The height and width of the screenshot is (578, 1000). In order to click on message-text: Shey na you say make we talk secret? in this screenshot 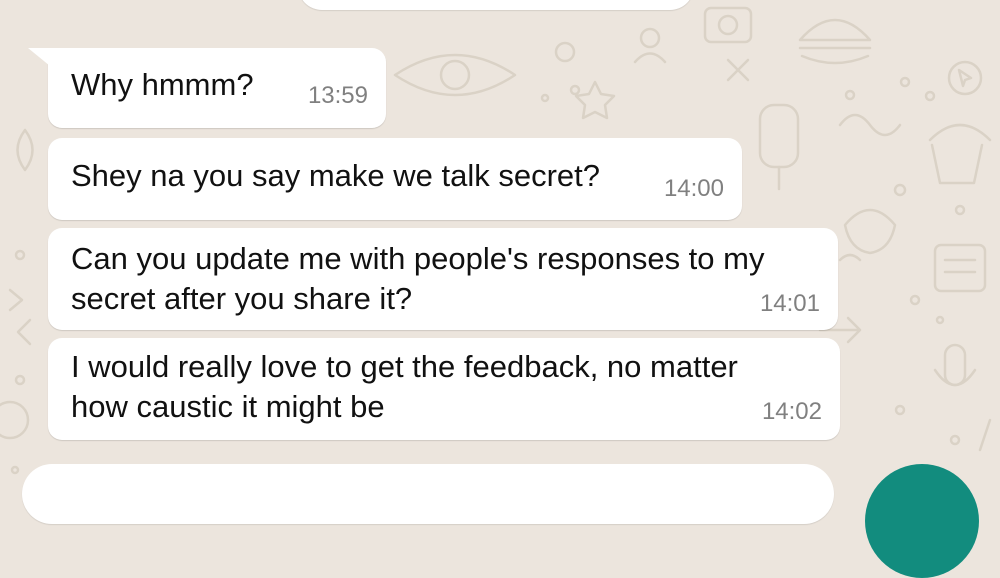, I will do `click(335, 175)`.